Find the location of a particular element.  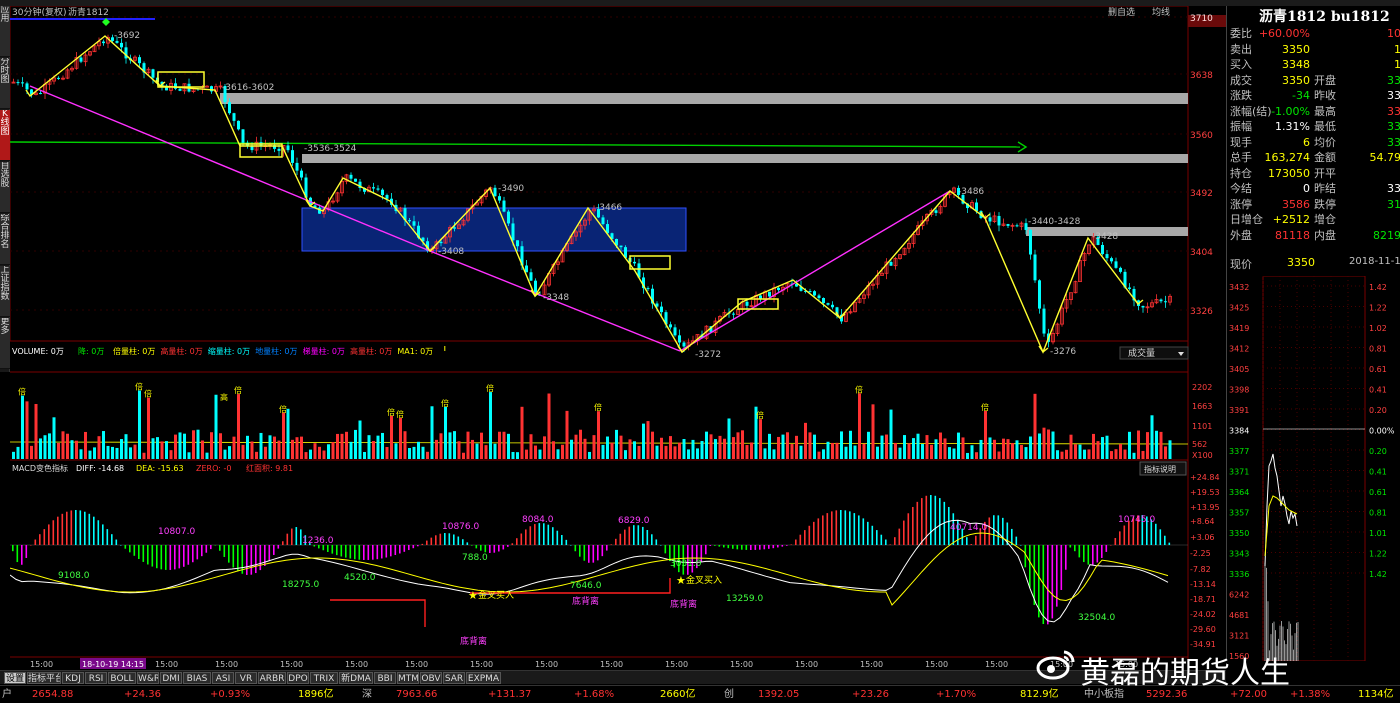

mini-axis-right-12: 1.01 is located at coordinates (1378, 533).